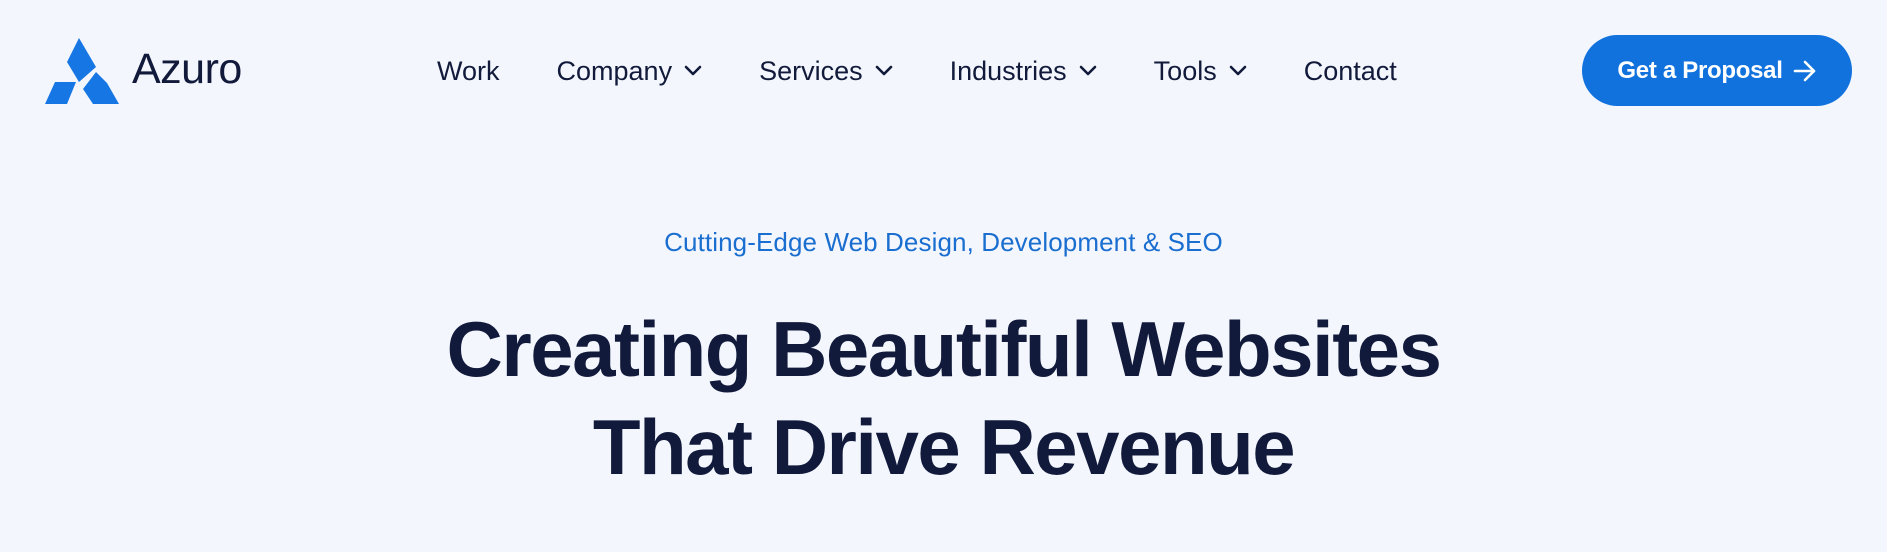 Image resolution: width=1887 pixels, height=552 pixels. What do you see at coordinates (944, 447) in the screenshot?
I see `hero-headline-line-2: That Drive Revenue` at bounding box center [944, 447].